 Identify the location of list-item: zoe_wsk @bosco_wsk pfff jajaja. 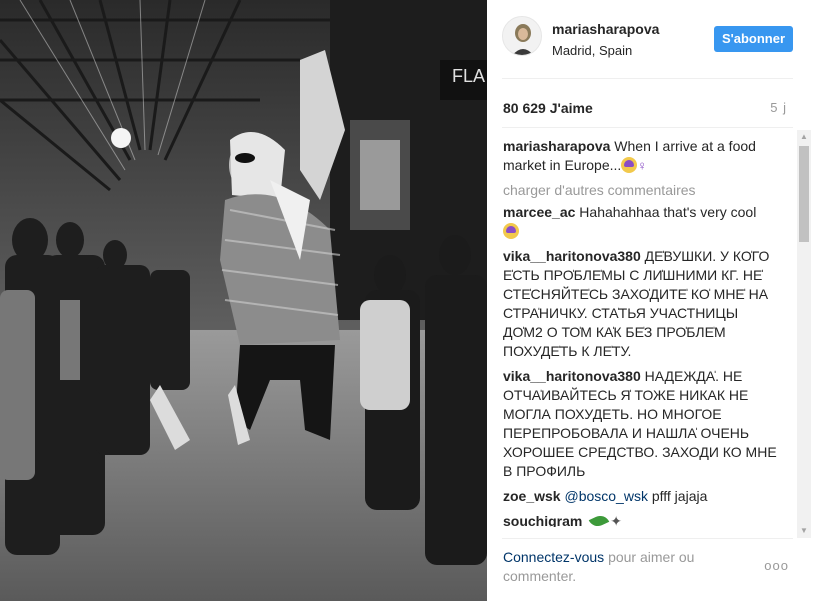
(642, 496).